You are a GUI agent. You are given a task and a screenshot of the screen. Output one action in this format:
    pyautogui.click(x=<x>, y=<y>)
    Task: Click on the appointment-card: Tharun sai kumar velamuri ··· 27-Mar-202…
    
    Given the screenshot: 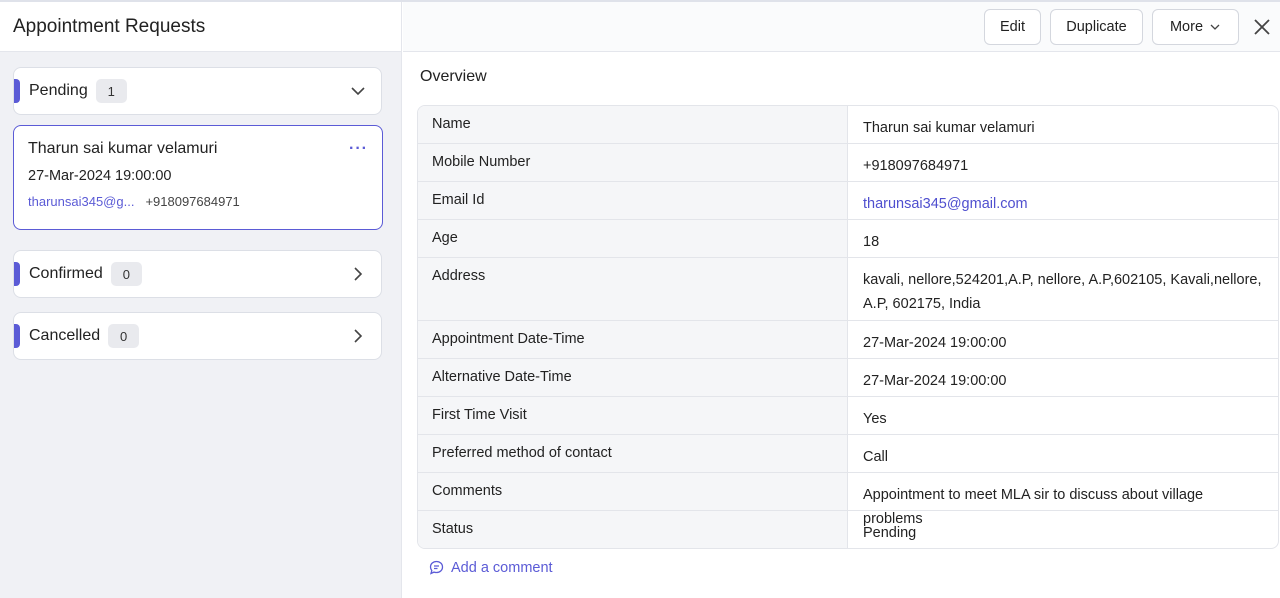 What is the action you would take?
    pyautogui.click(x=198, y=177)
    